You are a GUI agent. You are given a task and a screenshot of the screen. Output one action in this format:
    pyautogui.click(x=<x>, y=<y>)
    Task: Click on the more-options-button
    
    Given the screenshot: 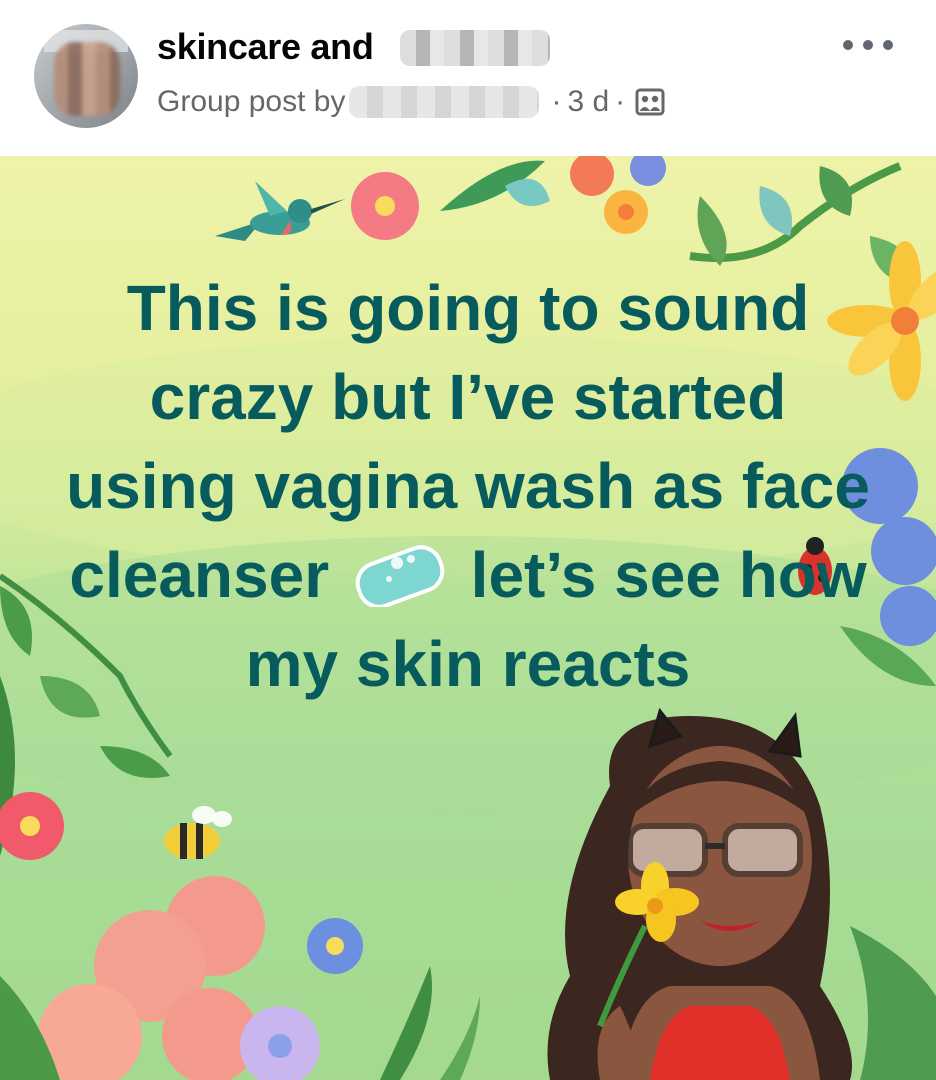 What is the action you would take?
    pyautogui.click(x=868, y=45)
    